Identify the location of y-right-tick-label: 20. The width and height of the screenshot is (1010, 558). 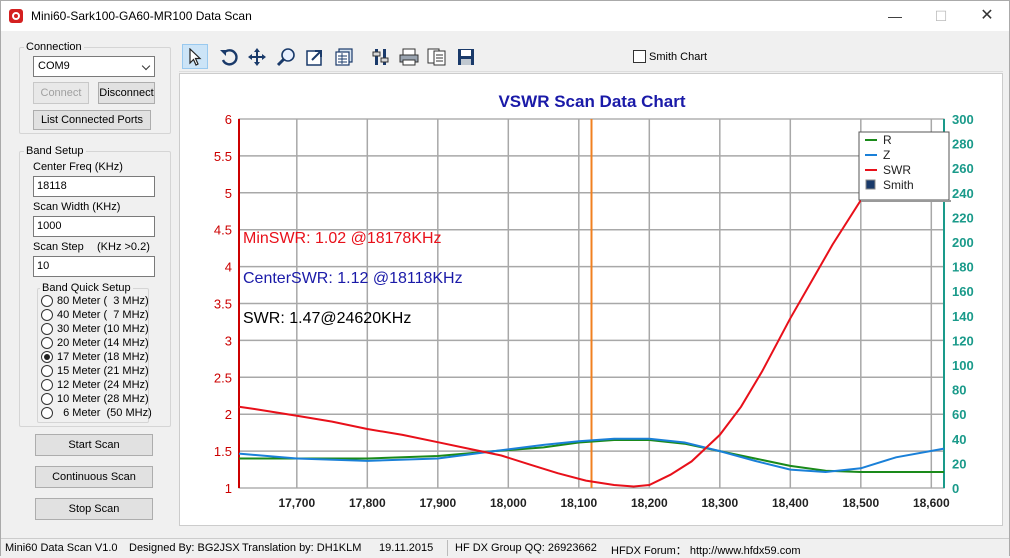
(959, 463).